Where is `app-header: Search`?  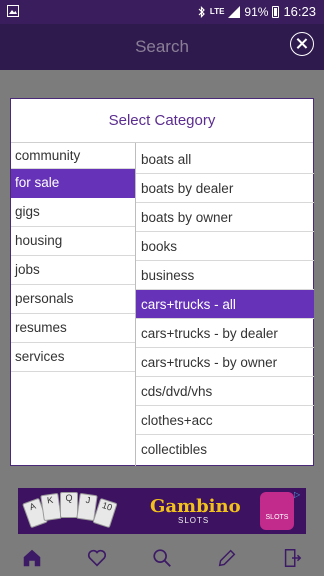
app-header: Search is located at coordinates (162, 47).